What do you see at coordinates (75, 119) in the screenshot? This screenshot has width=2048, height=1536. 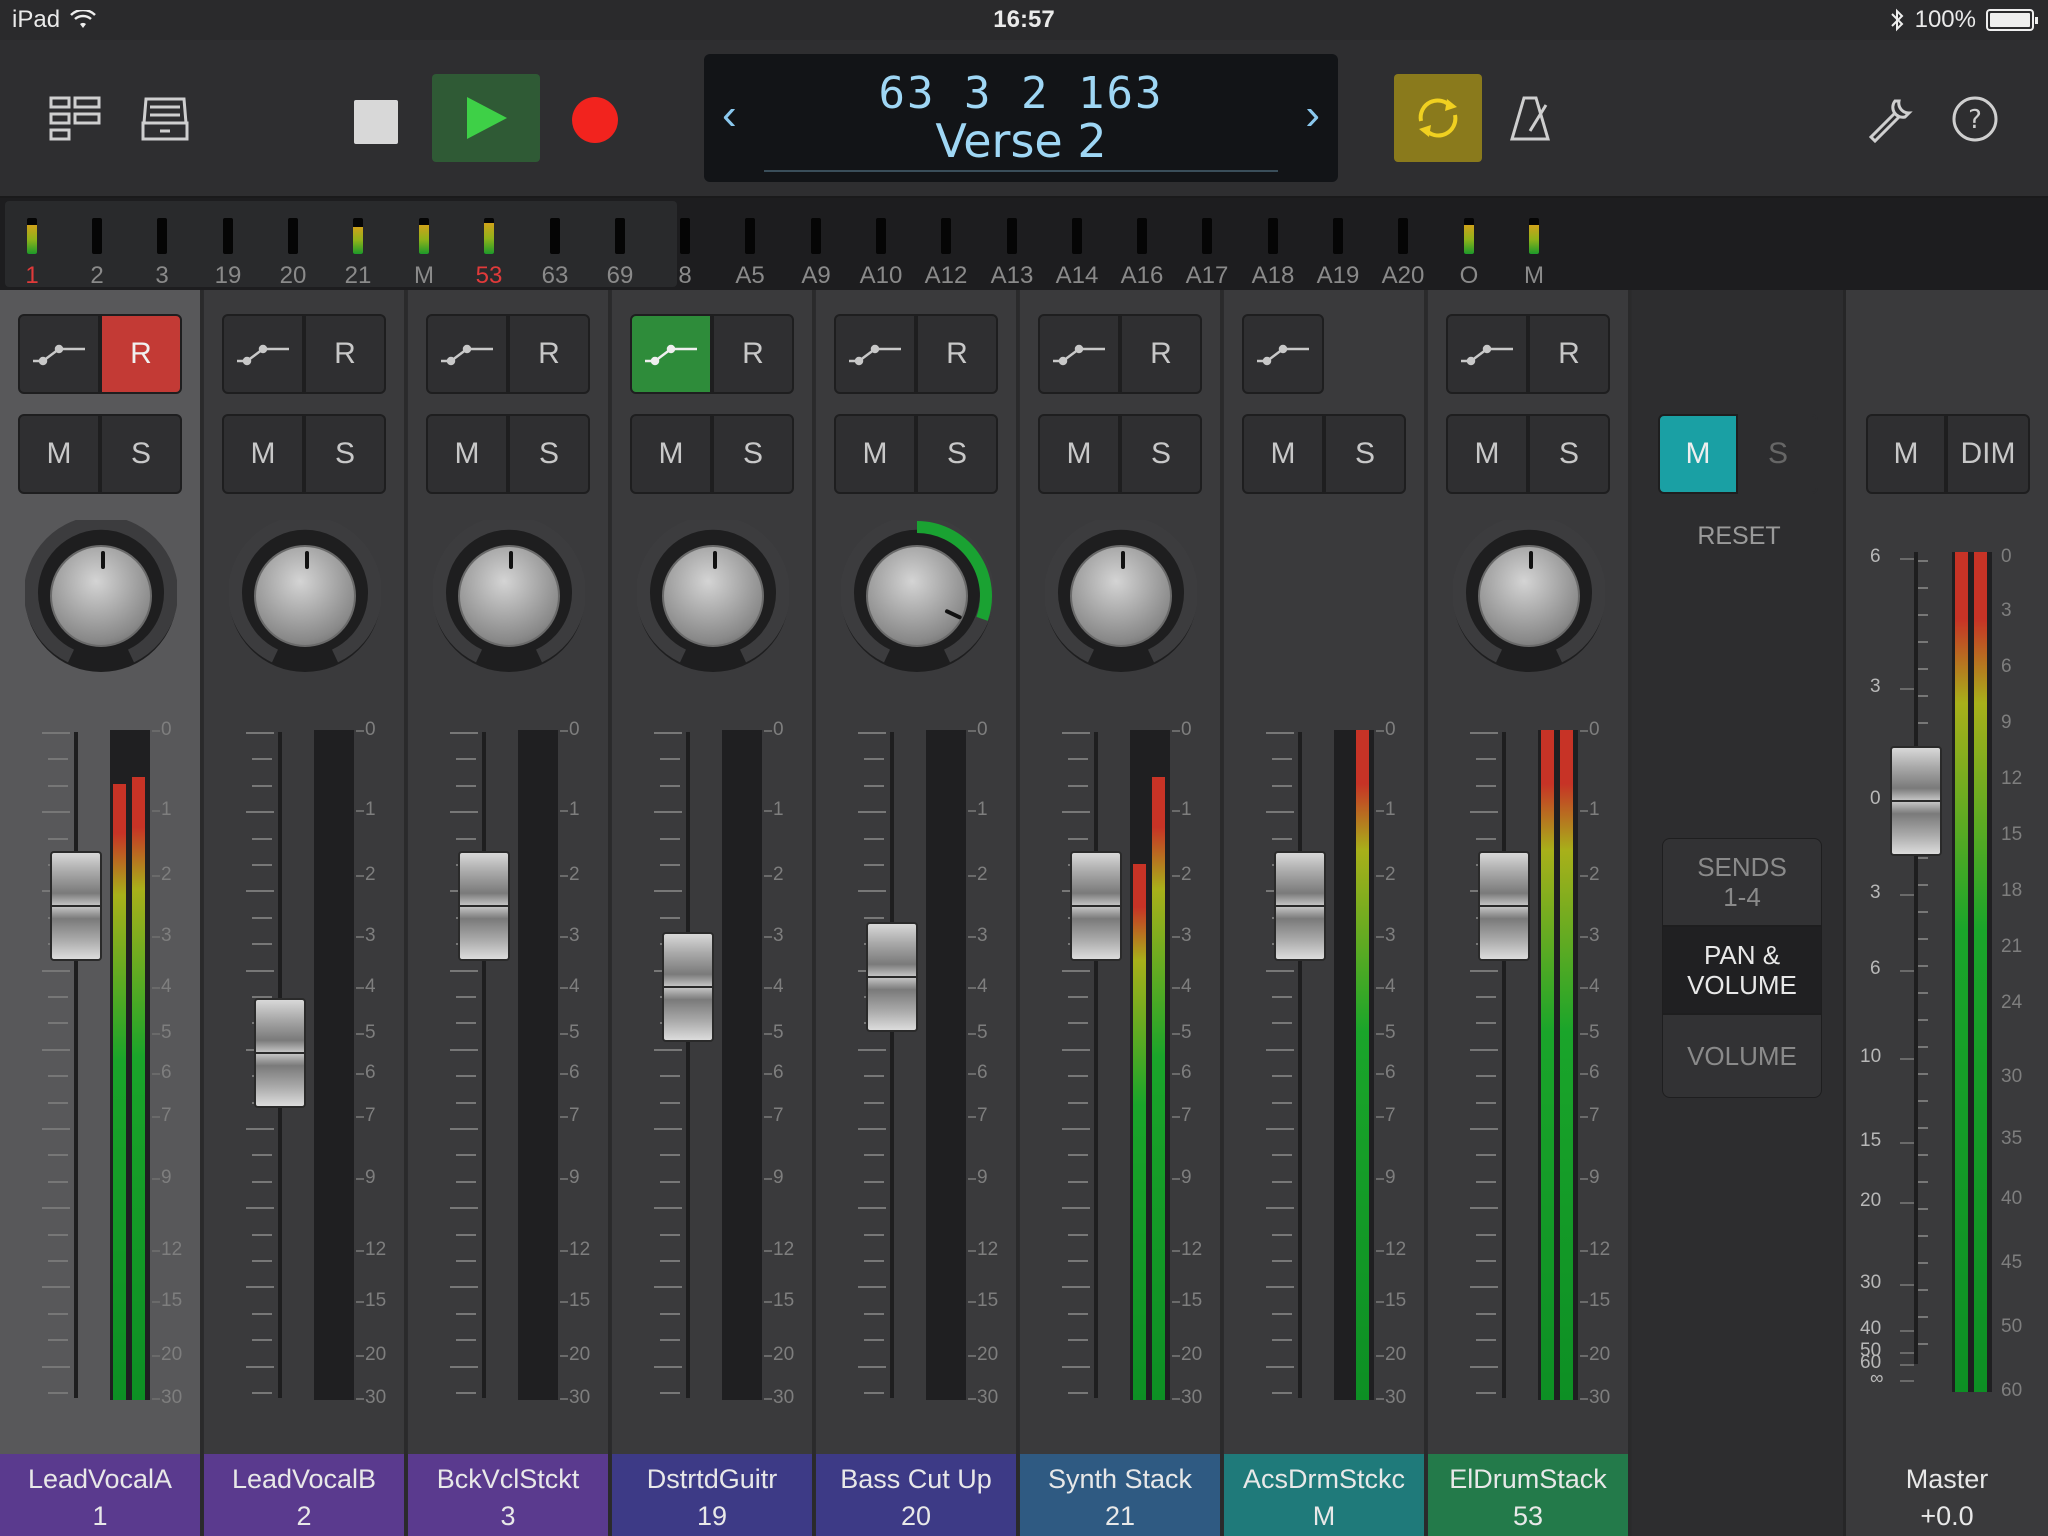 I see `views-icon` at bounding box center [75, 119].